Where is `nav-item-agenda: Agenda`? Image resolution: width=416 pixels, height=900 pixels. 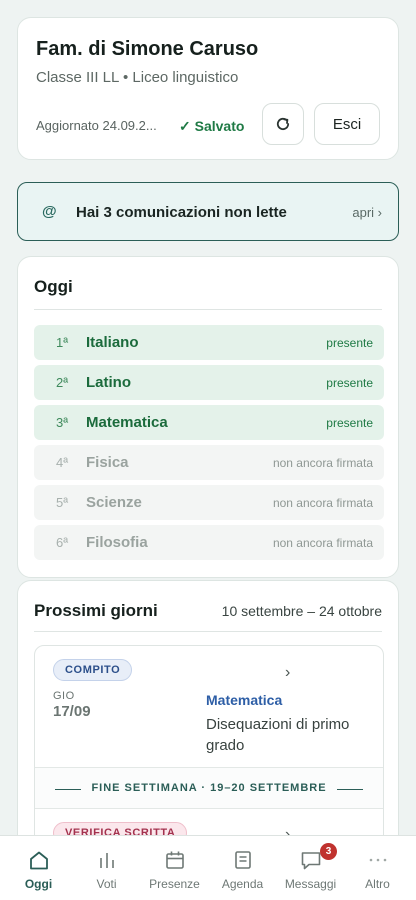 nav-item-agenda: Agenda is located at coordinates (242, 868).